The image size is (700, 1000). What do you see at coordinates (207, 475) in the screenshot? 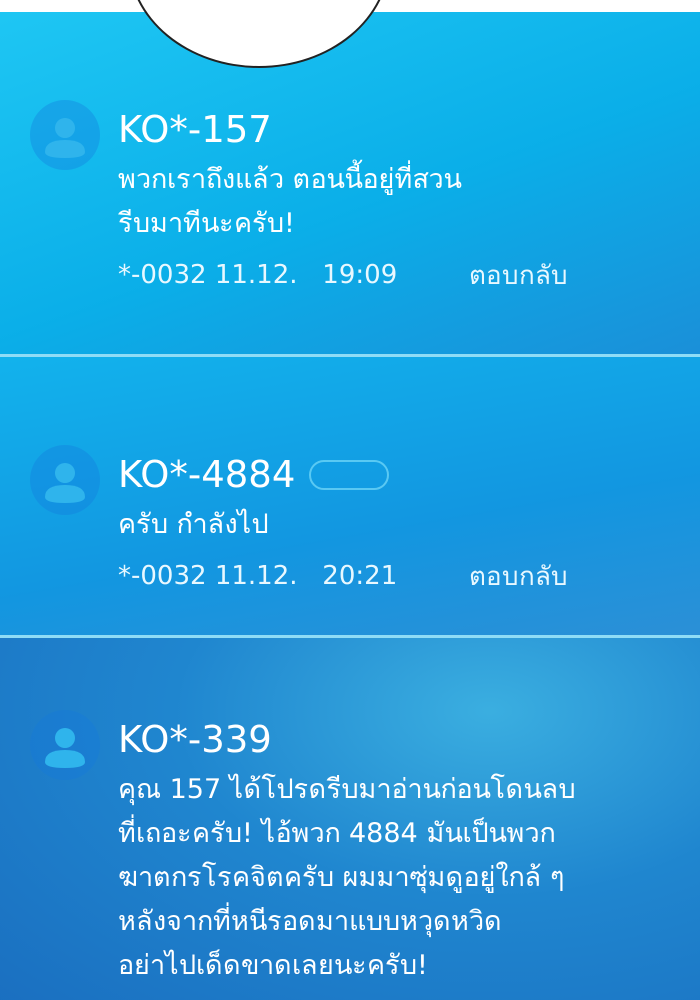
I see `sender-name: KO*-4884` at bounding box center [207, 475].